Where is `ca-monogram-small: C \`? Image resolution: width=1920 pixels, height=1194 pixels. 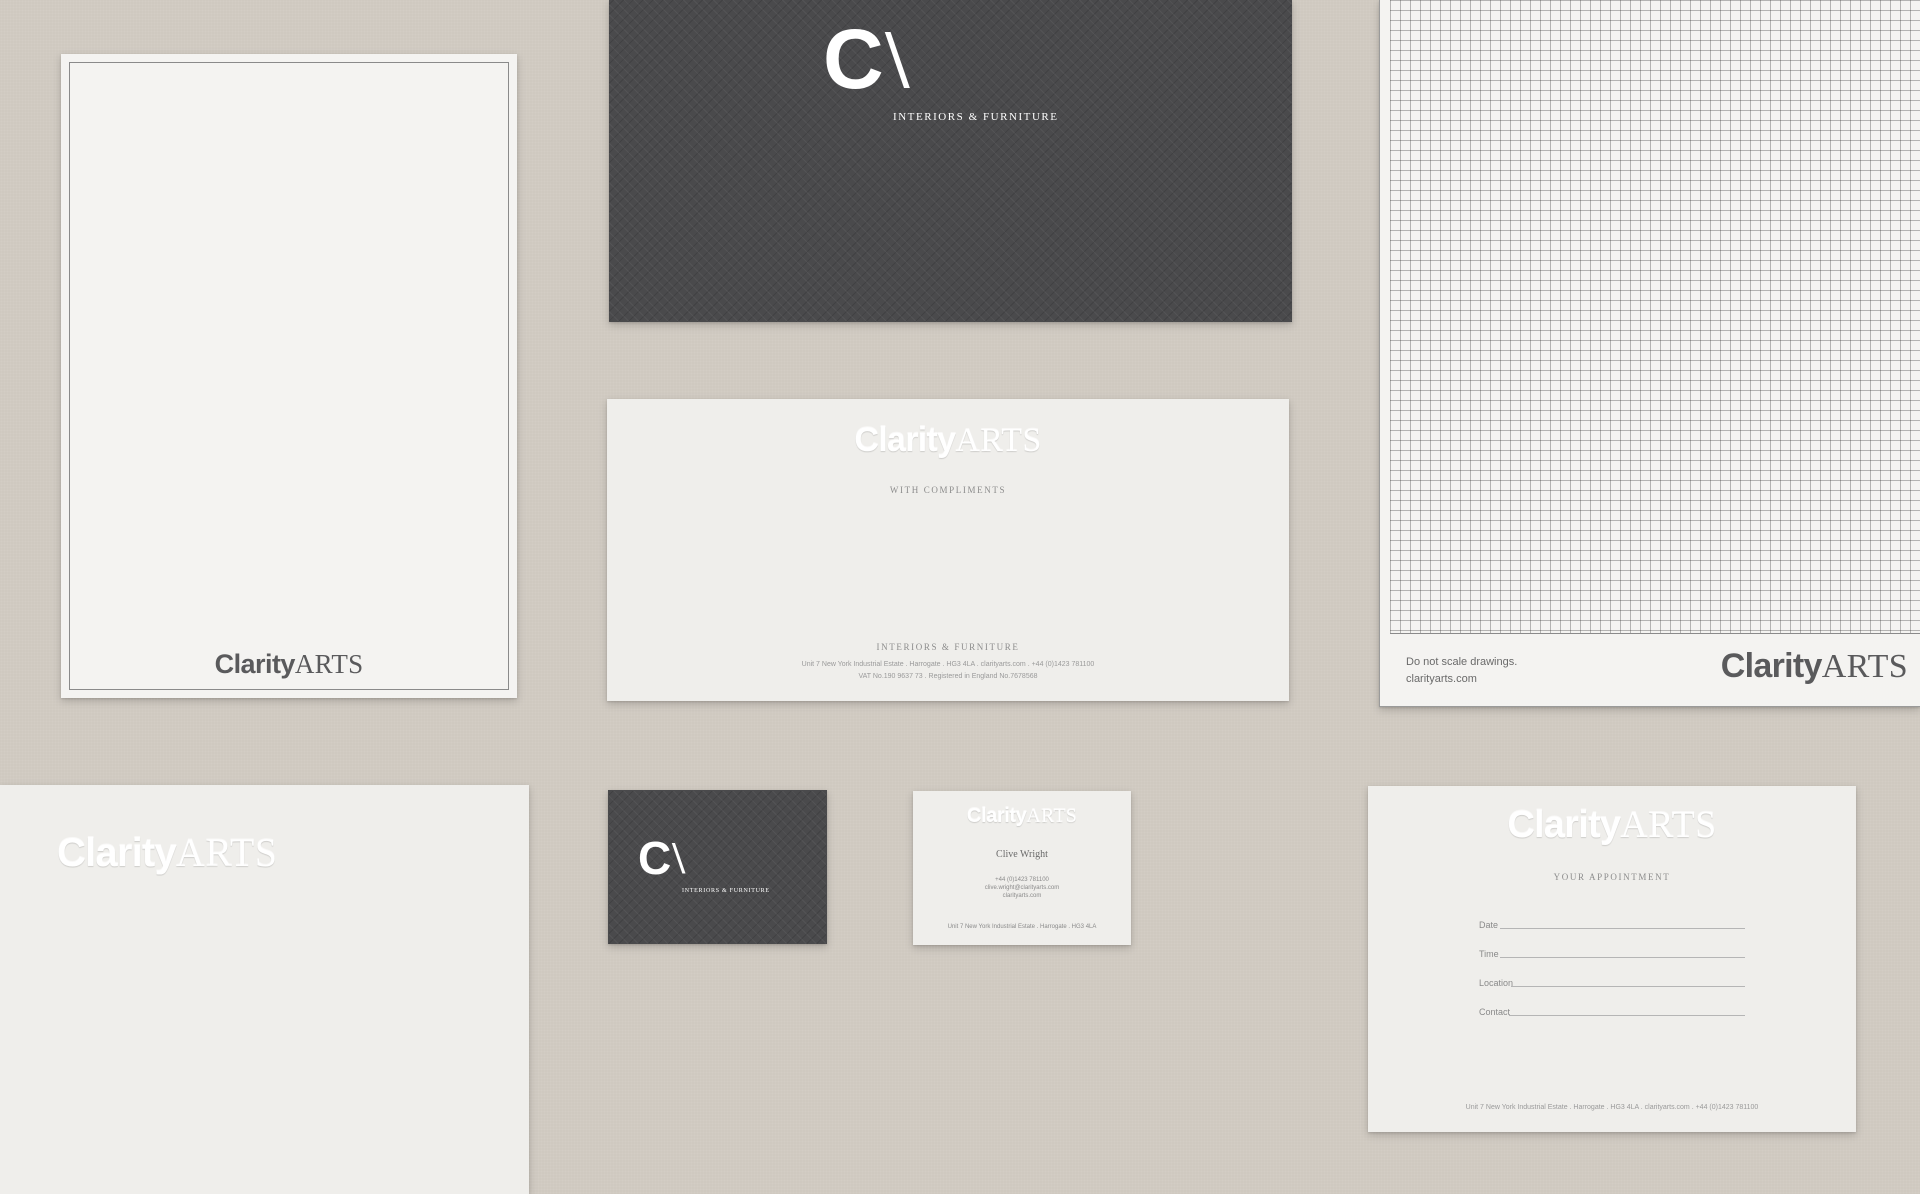 ca-monogram-small: C \ is located at coordinates (662, 858).